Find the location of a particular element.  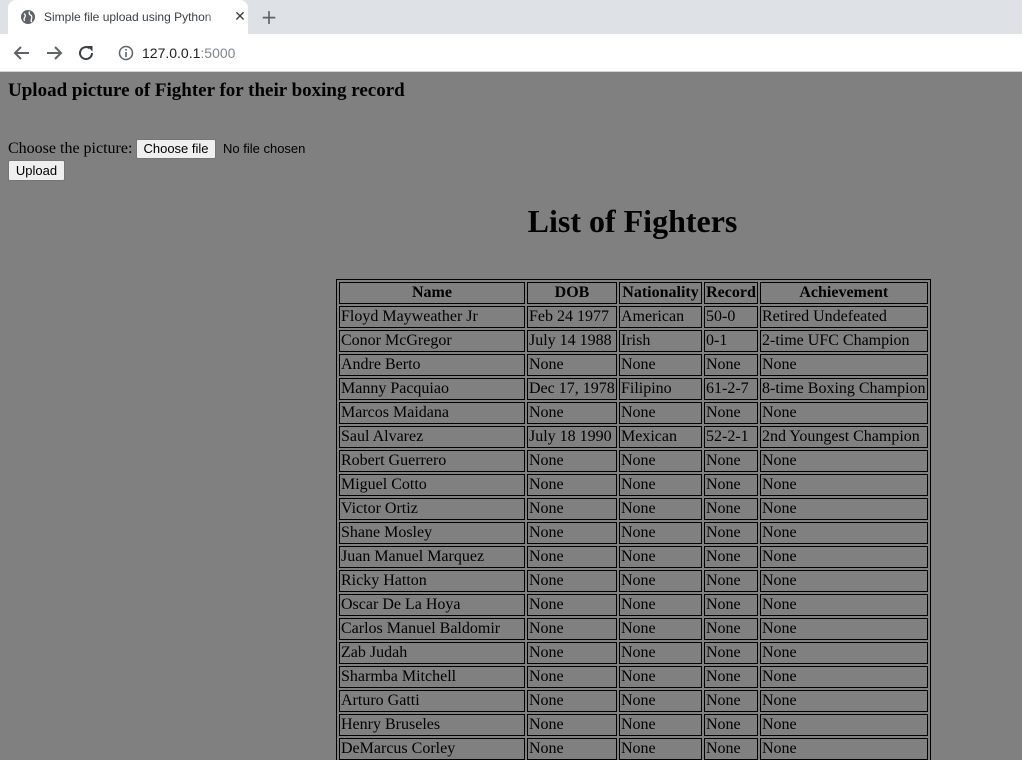

cell-name: Carlos Manuel Baldomir is located at coordinates (432, 629).